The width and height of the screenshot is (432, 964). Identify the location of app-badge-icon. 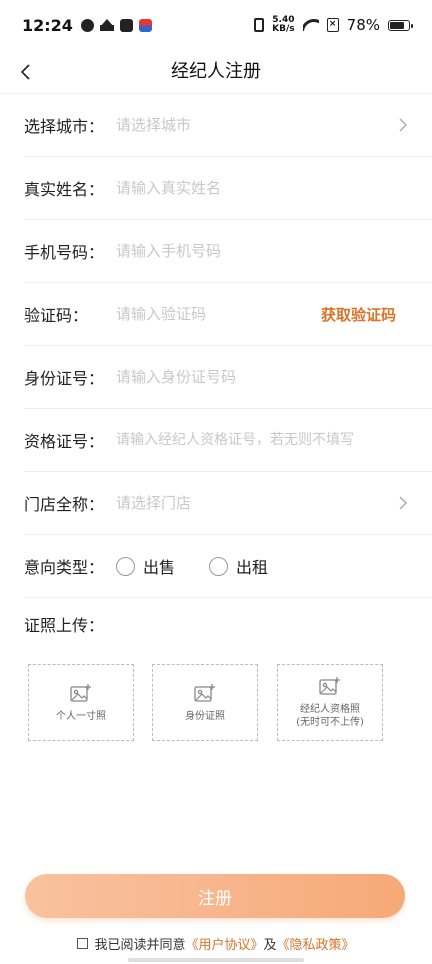
(145, 25).